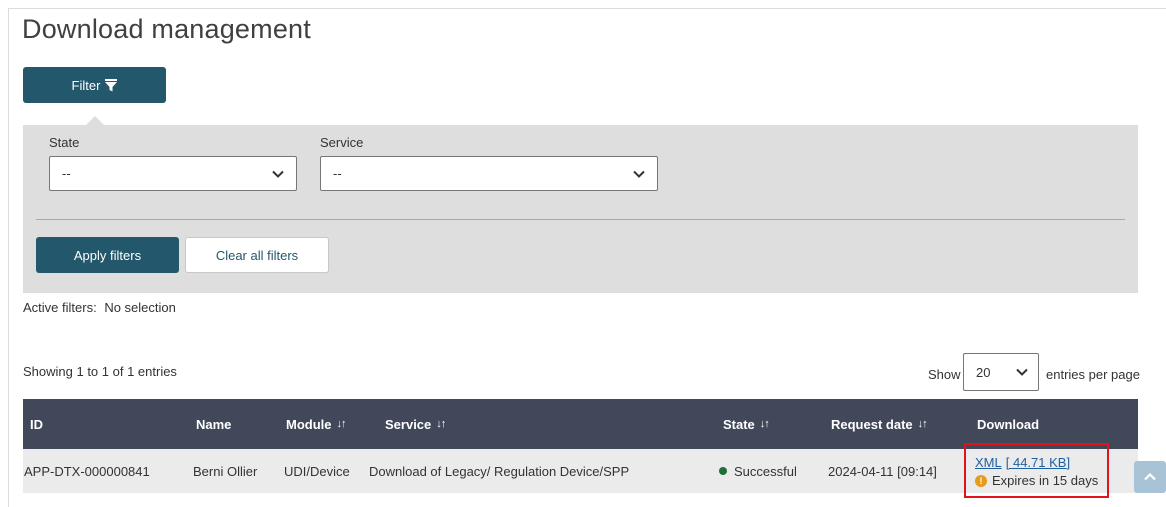  I want to click on filter-panel-divider, so click(580, 219).